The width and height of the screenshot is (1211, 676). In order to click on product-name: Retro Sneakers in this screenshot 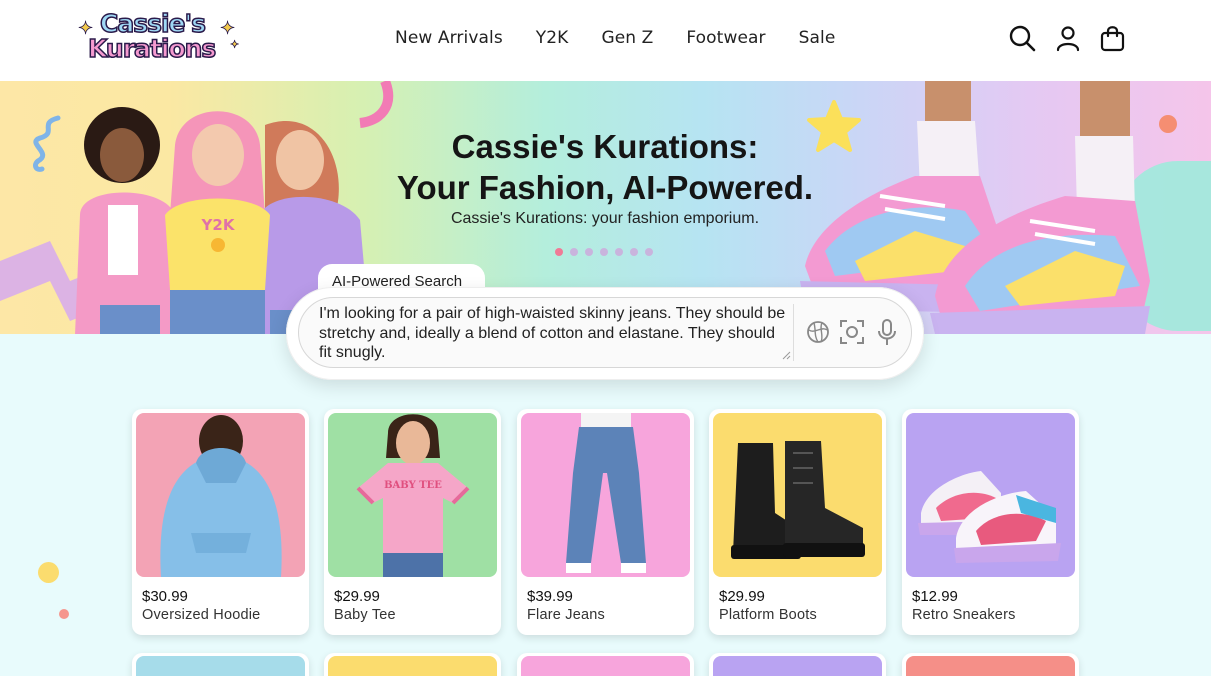, I will do `click(964, 615)`.